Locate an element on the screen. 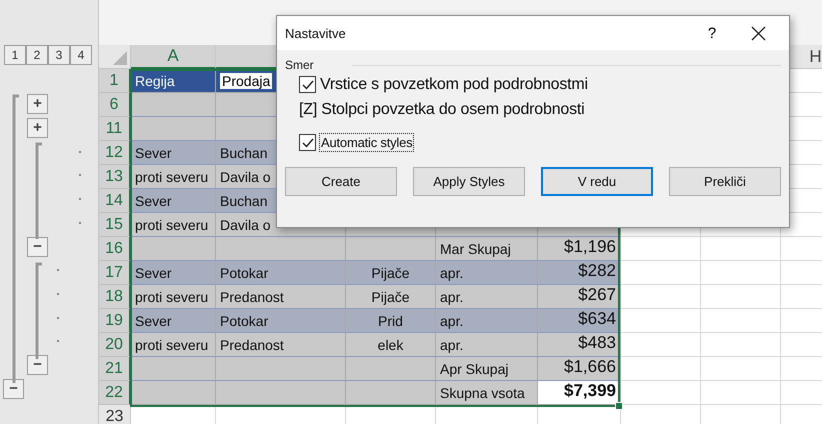 This screenshot has width=822, height=424. table-cell: $1,196 is located at coordinates (579, 249).